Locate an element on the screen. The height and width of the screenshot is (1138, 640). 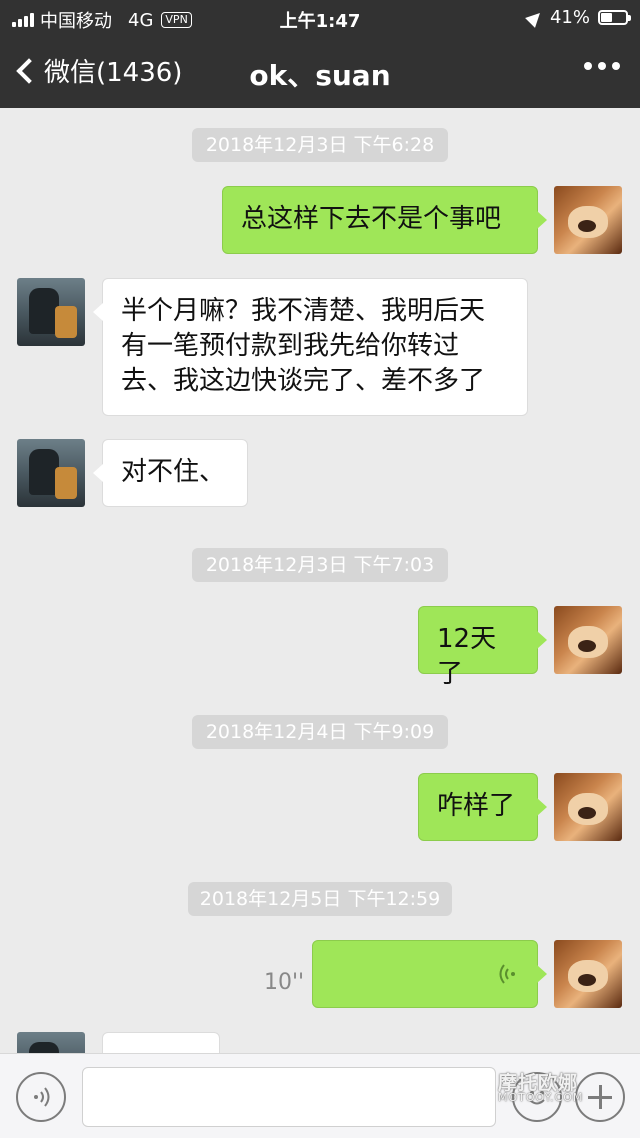
timestamp: 2018年12月5日 下午12:59 is located at coordinates (320, 899).